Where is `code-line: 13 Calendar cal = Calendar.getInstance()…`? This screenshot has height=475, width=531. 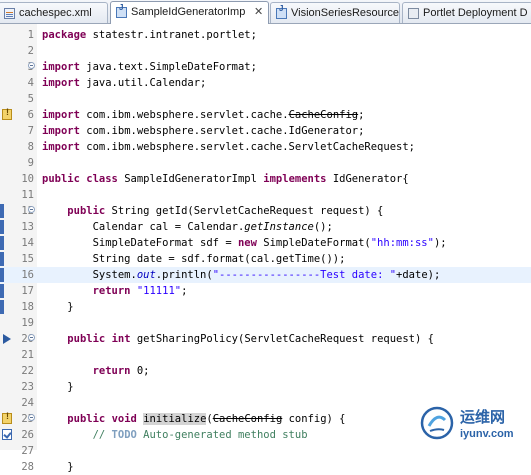
code-line: 13 Calendar cal = Calendar.getInstance()… is located at coordinates (265, 227).